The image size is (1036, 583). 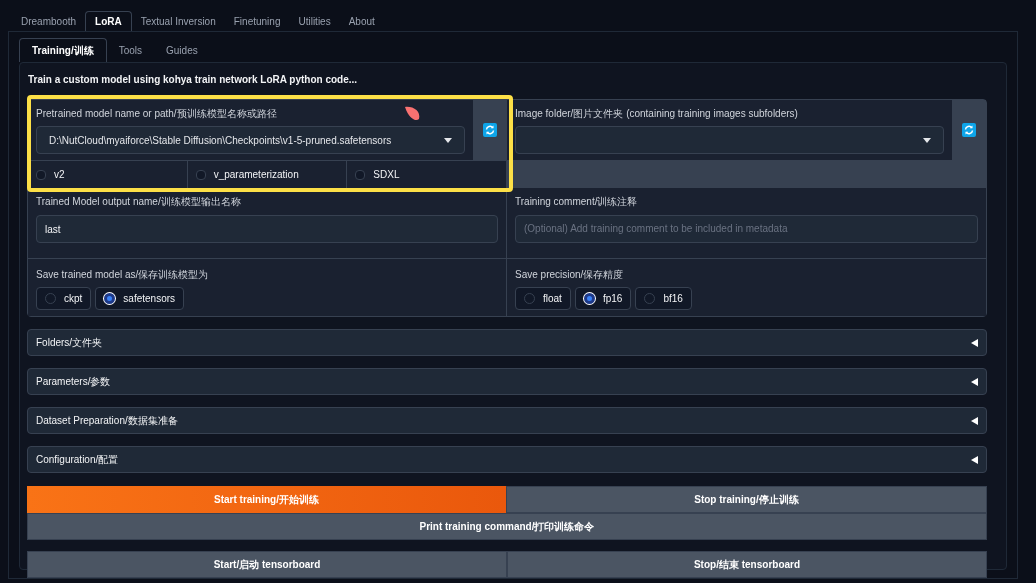 I want to click on tab: Dreambooth, so click(x=49, y=21).